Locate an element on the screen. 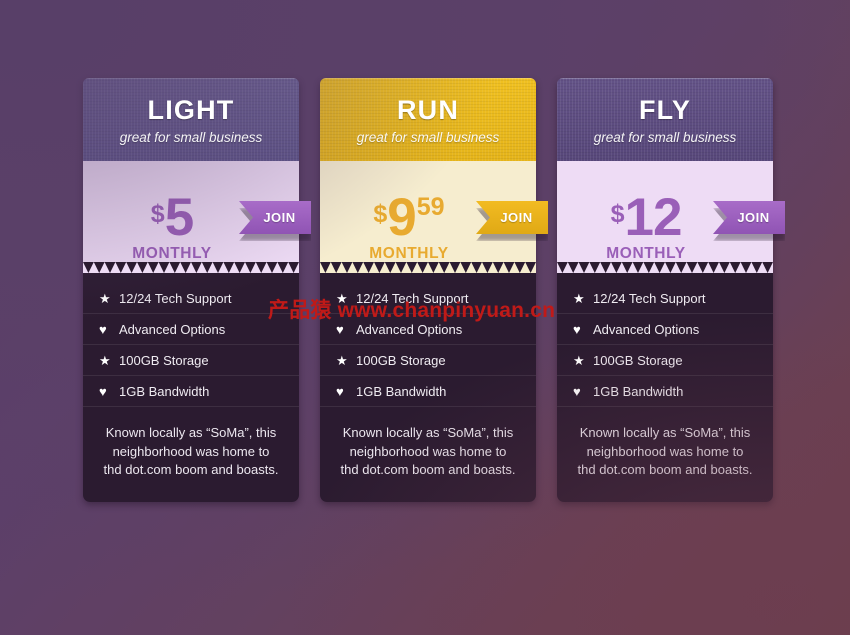  price-section-fly: $12 MONTHLY JOIN is located at coordinates (671, 216).